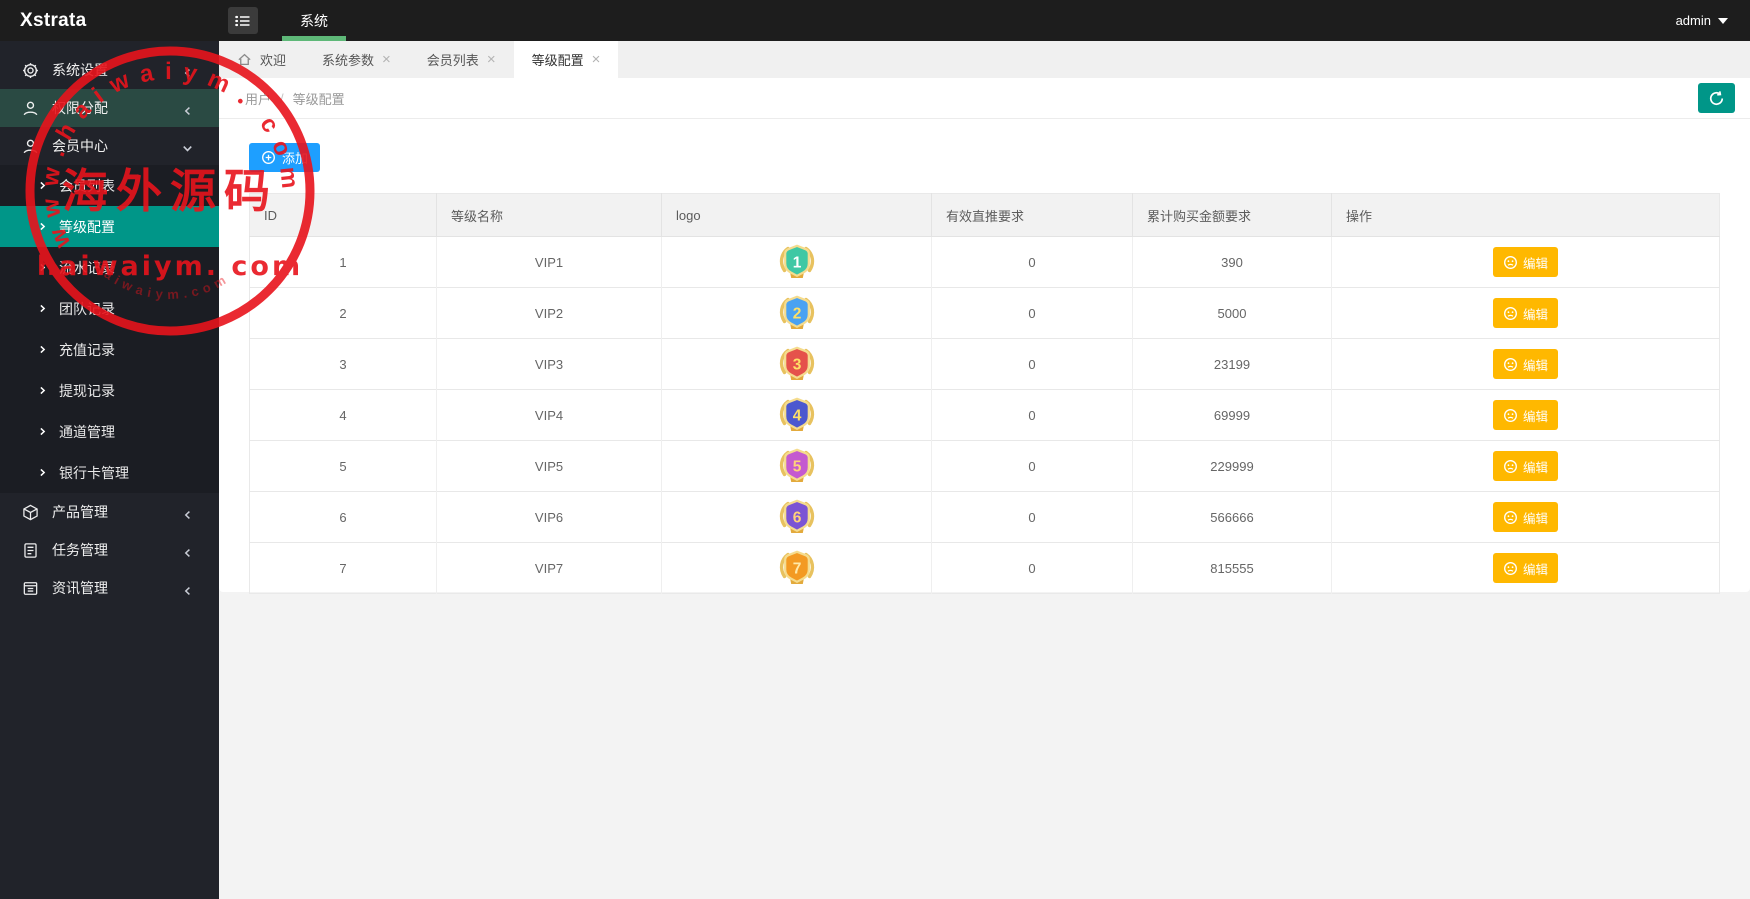  Describe the element at coordinates (109, 70) in the screenshot. I see `sidebar-item: 系统设置` at that location.